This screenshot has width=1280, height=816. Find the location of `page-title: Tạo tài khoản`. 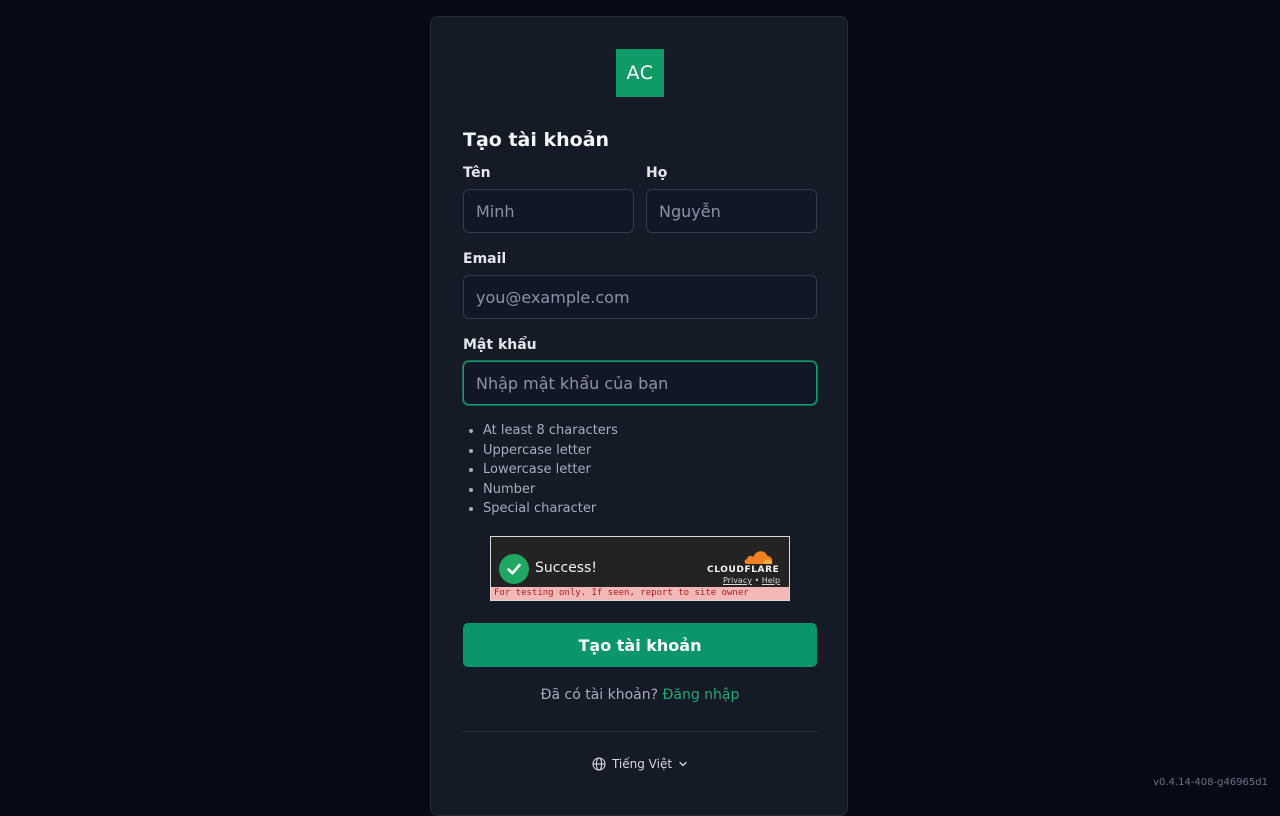

page-title: Tạo tài khoản is located at coordinates (536, 140).